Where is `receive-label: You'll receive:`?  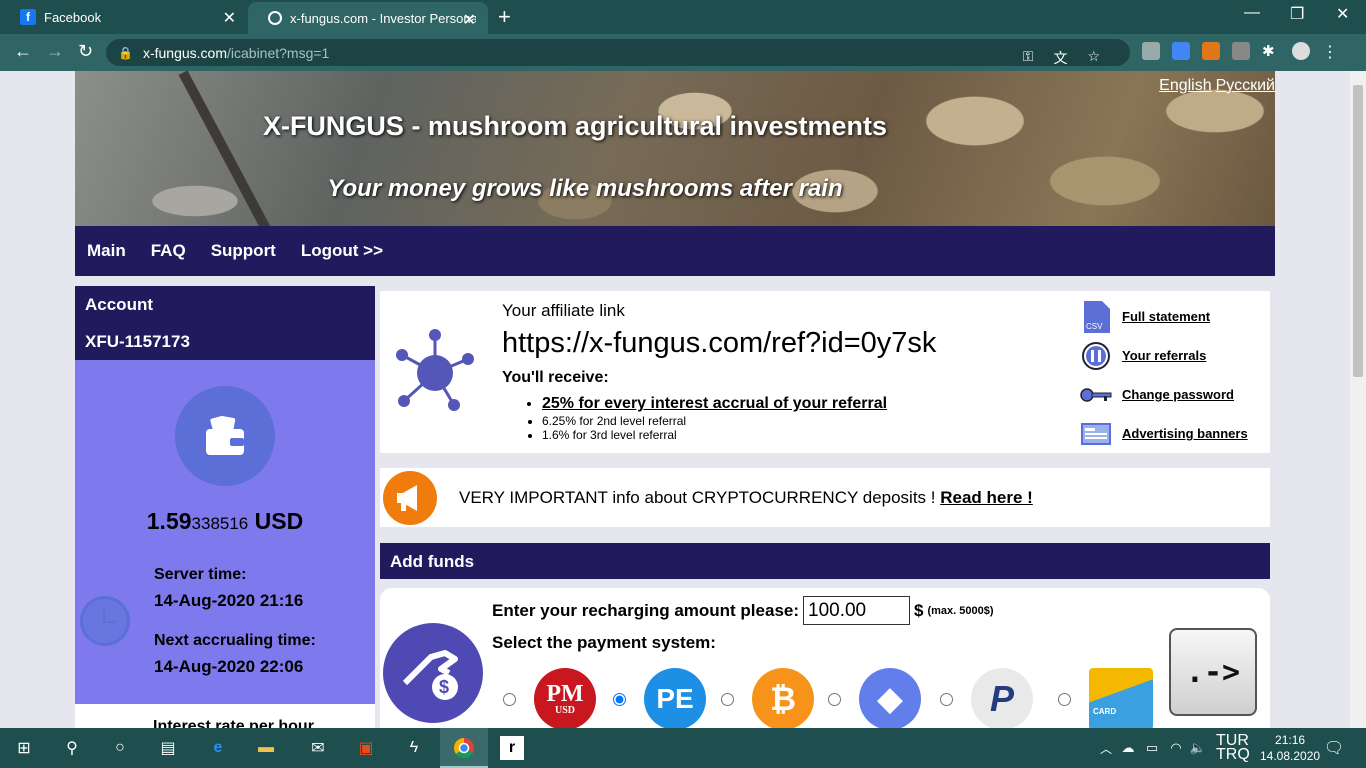
receive-label: You'll receive: is located at coordinates (555, 377).